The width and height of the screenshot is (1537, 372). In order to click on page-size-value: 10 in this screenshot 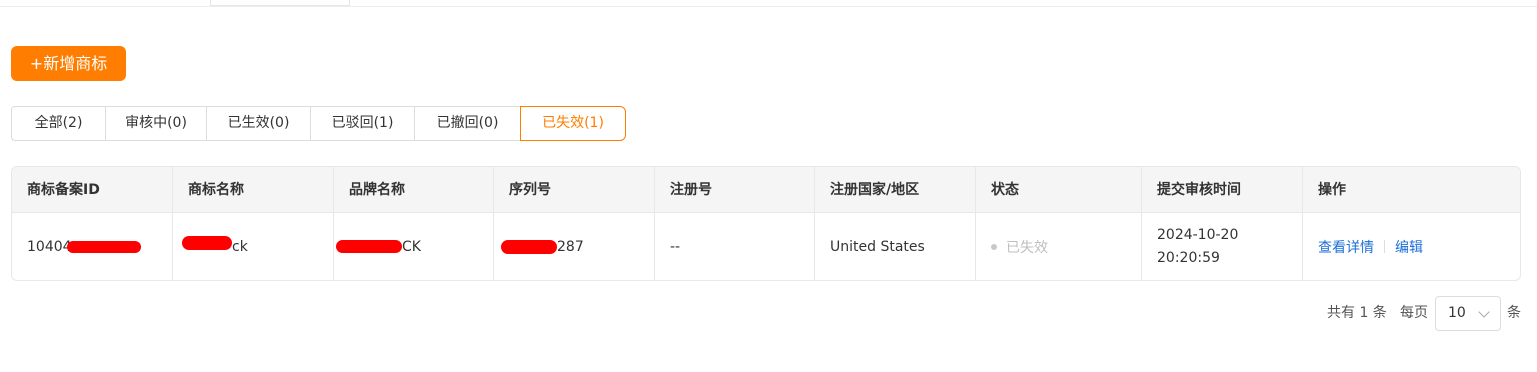, I will do `click(1457, 313)`.